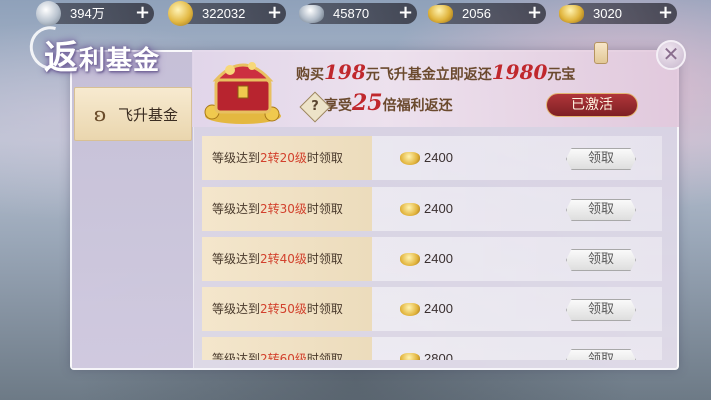 This screenshot has height=400, width=711. Describe the element at coordinates (142, 13) in the screenshot. I see `add-silver-coins-button: +` at that location.